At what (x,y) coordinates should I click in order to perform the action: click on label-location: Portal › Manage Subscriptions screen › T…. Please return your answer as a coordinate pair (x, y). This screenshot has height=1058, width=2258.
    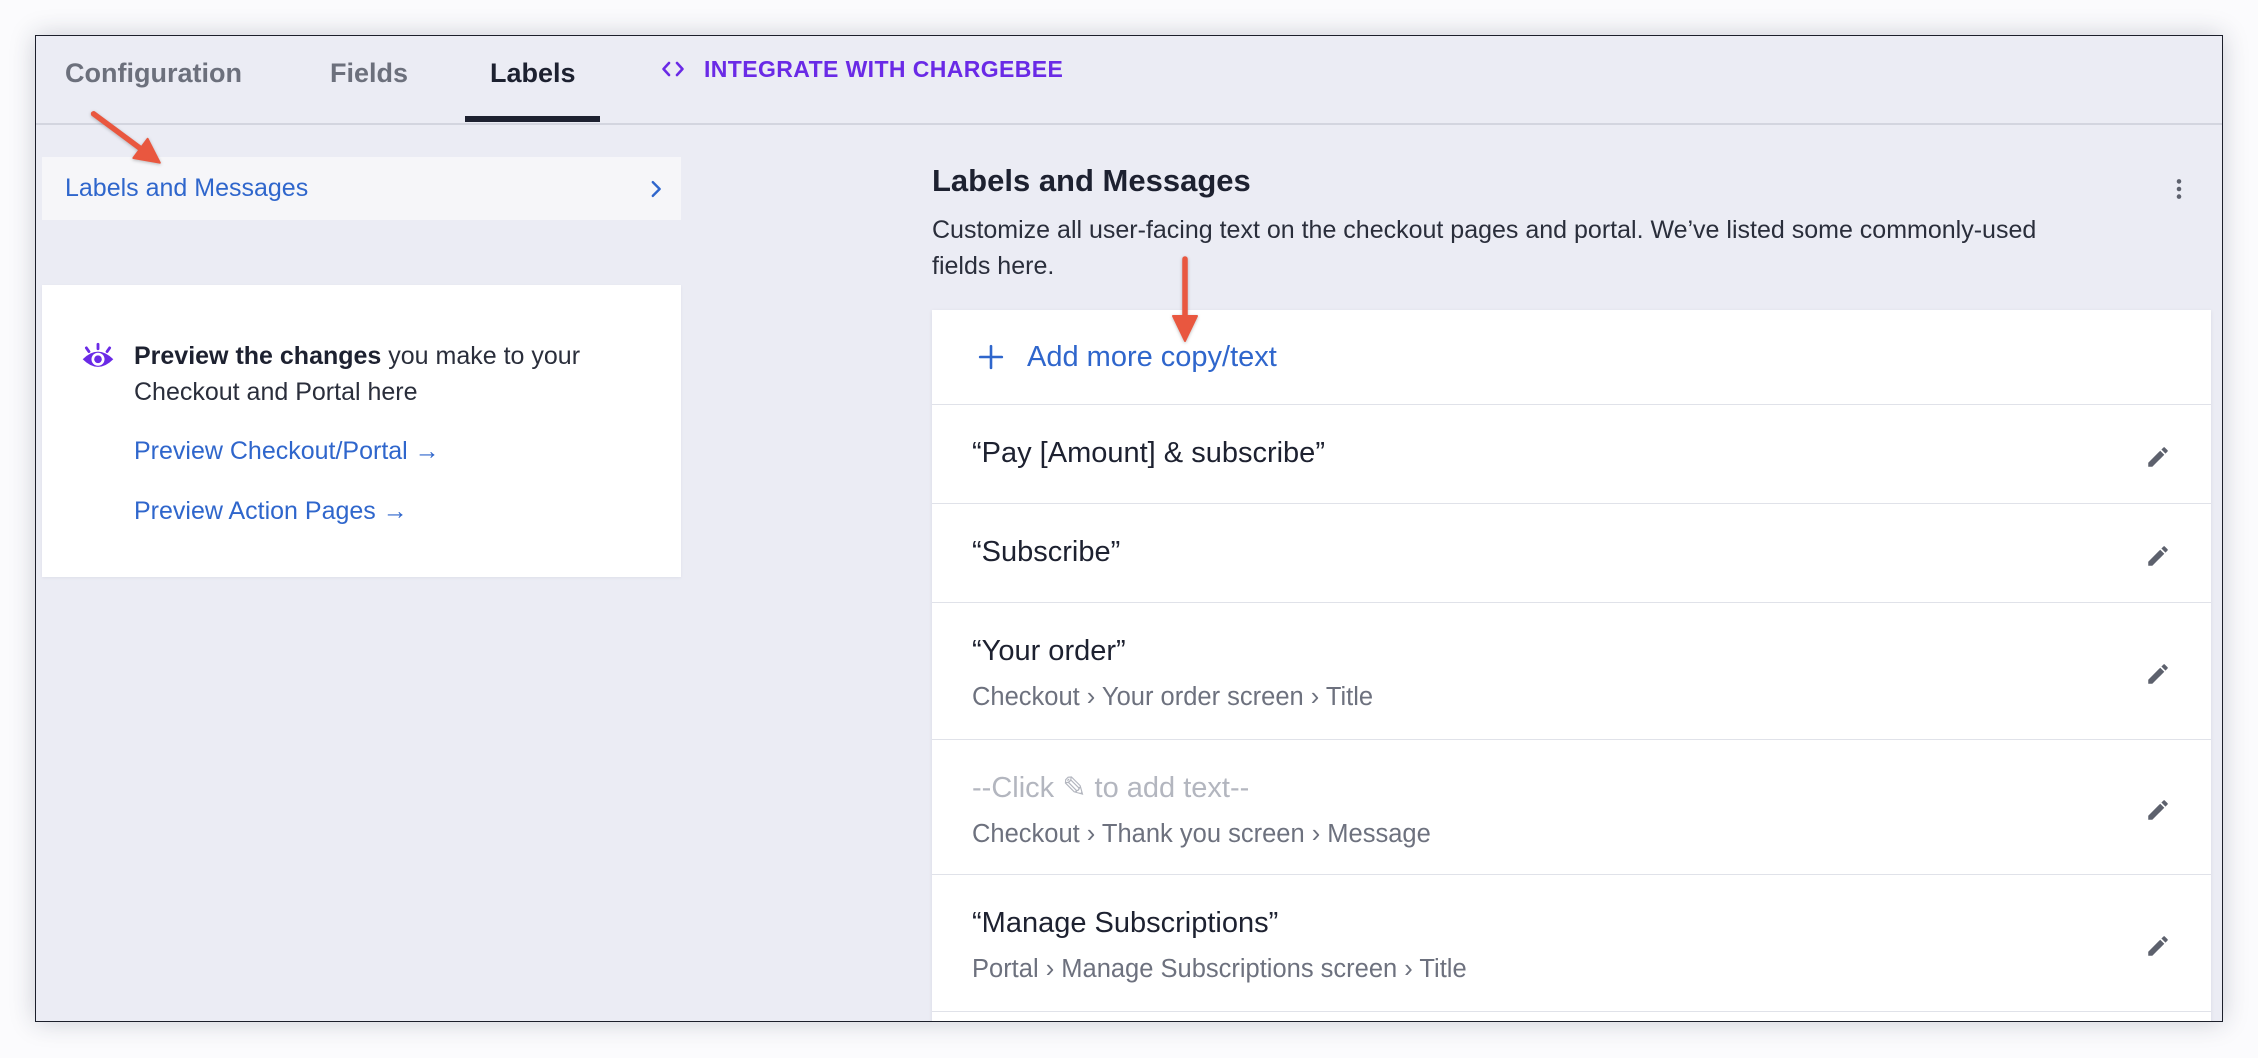
    Looking at the image, I should click on (1219, 969).